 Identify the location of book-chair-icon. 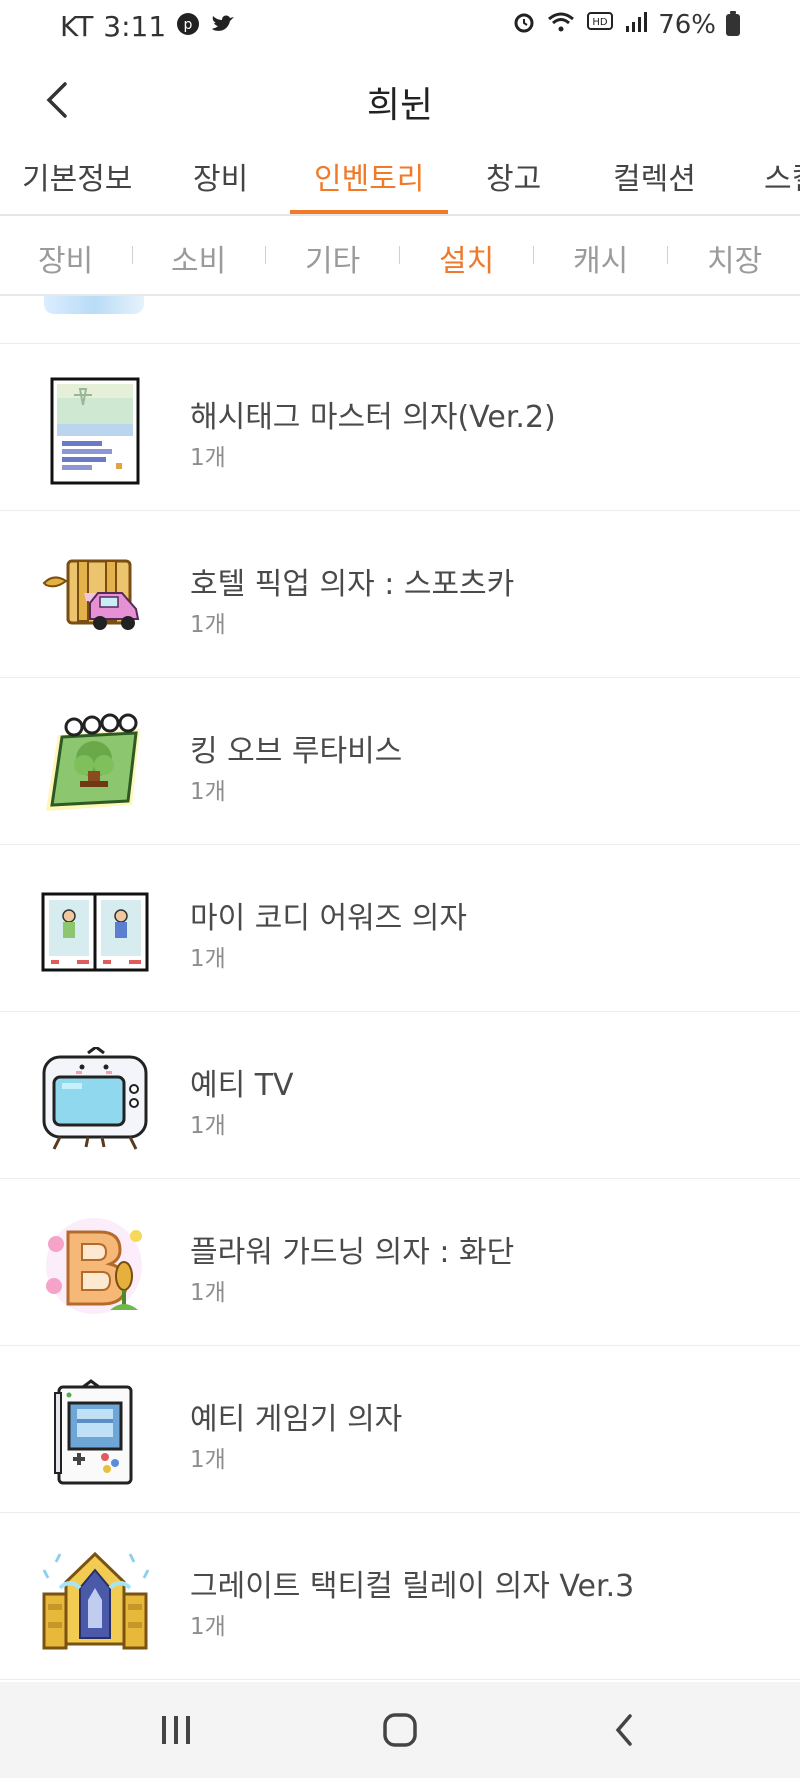
(95, 765).